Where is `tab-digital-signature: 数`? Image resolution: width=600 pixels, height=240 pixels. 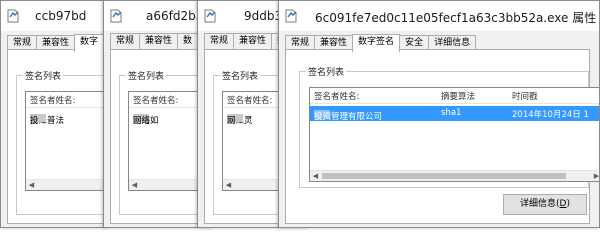 tab-digital-signature: 数 is located at coordinates (188, 41).